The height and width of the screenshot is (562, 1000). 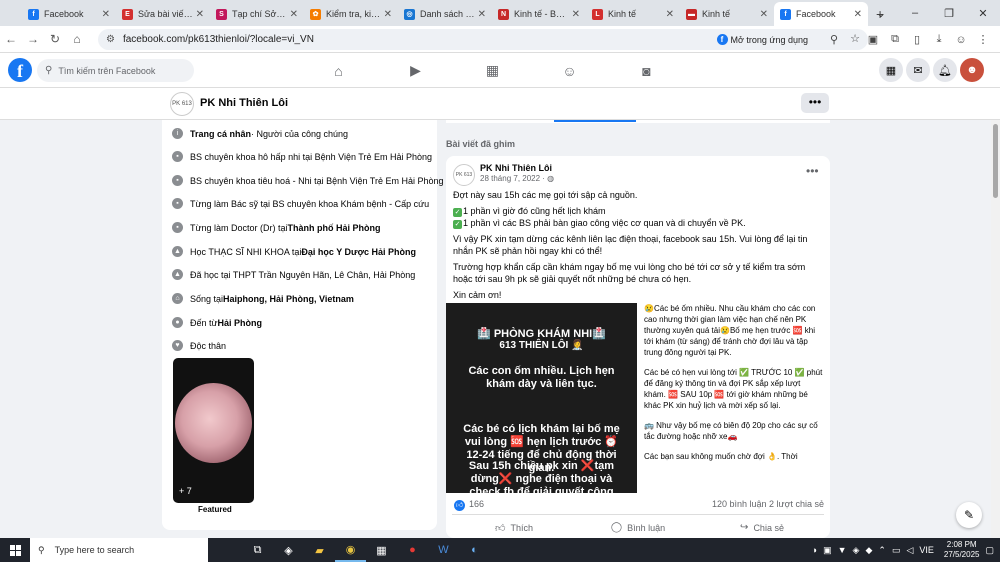 I want to click on site-info-icon: ⚙, so click(x=110, y=39).